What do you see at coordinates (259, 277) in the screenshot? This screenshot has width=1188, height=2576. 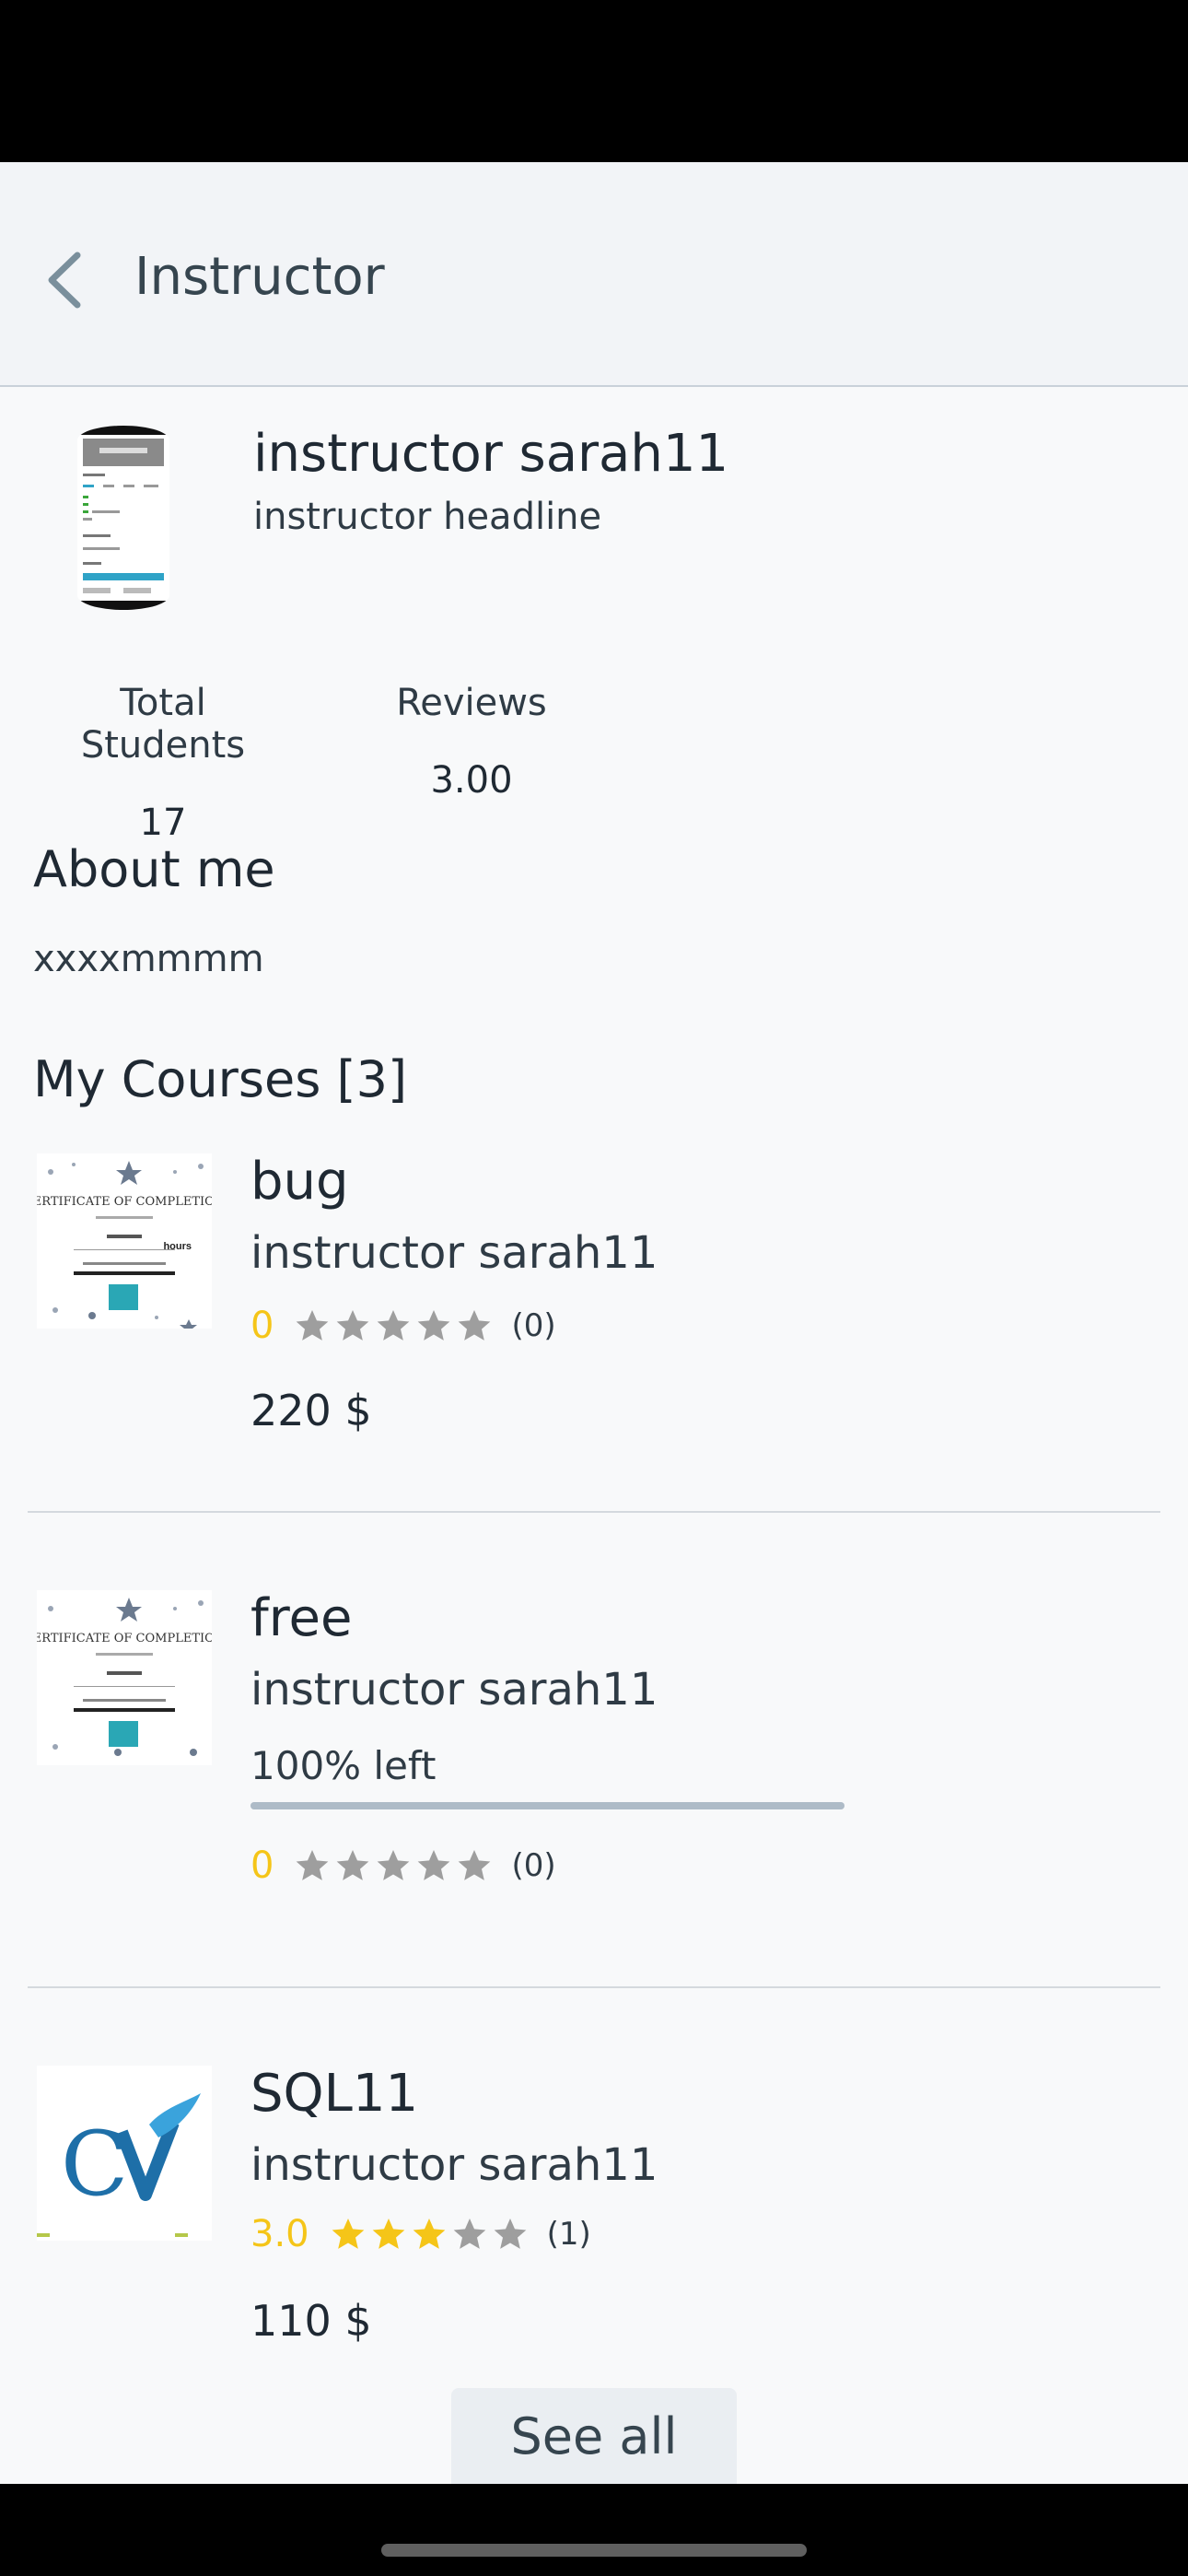 I see `page-title: Instructor` at bounding box center [259, 277].